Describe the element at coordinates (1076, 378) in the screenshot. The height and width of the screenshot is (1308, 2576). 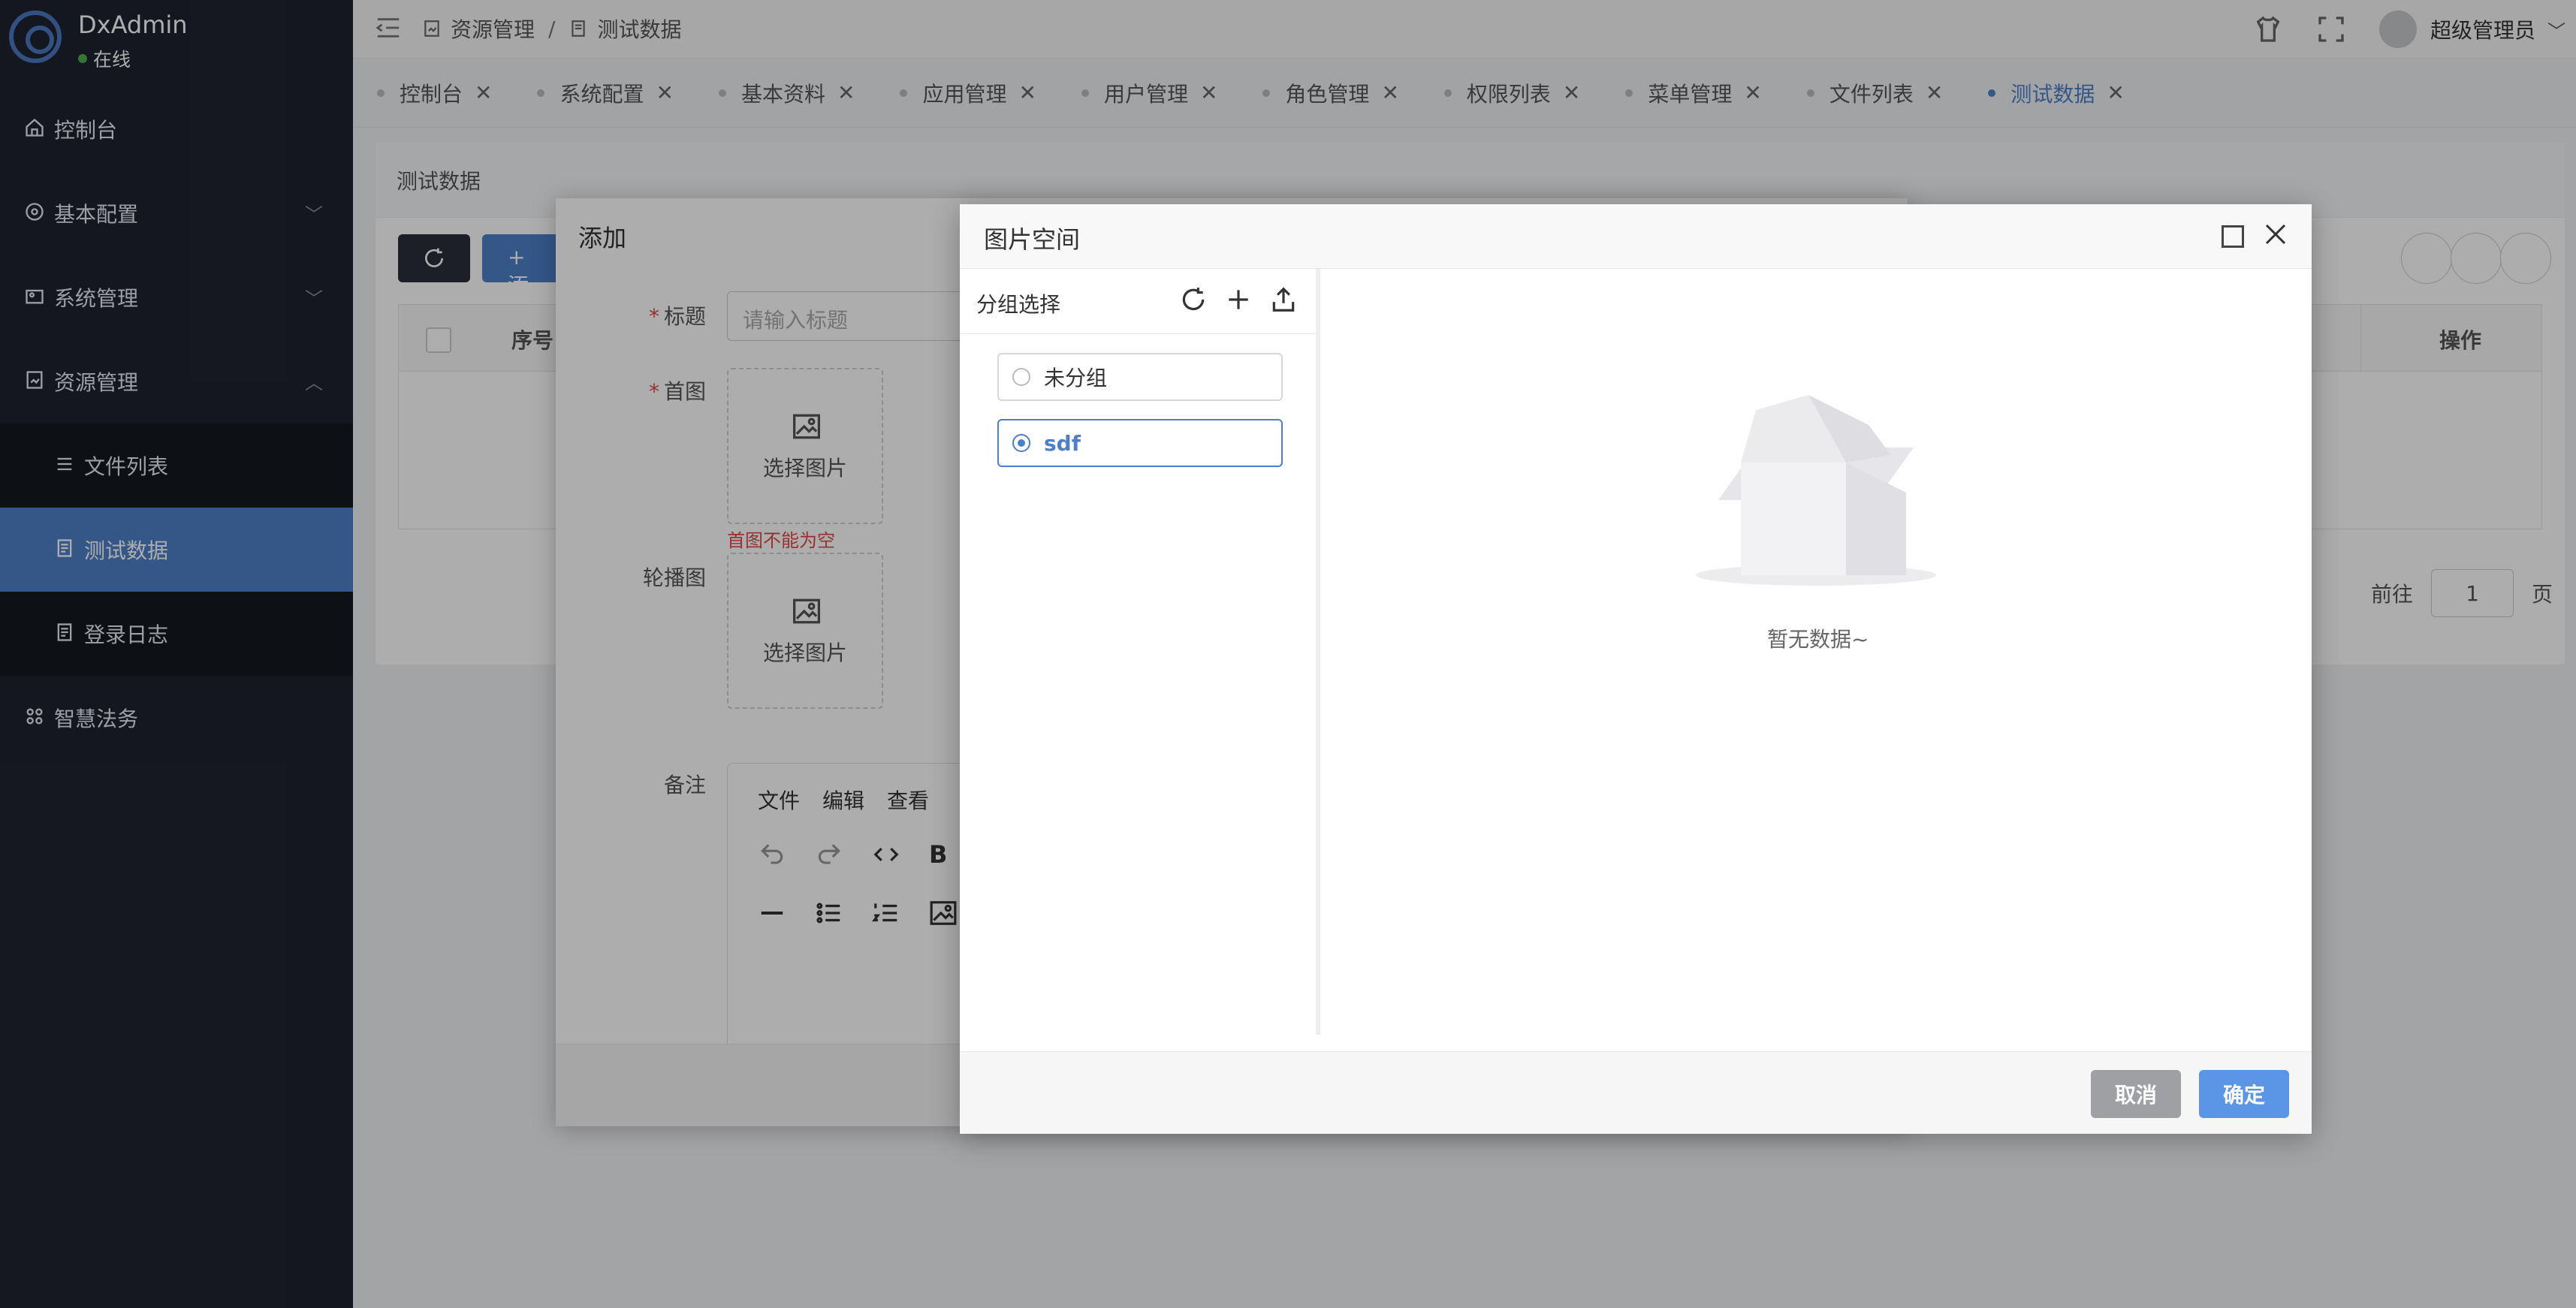
I see `group-item-label: 未分组` at that location.